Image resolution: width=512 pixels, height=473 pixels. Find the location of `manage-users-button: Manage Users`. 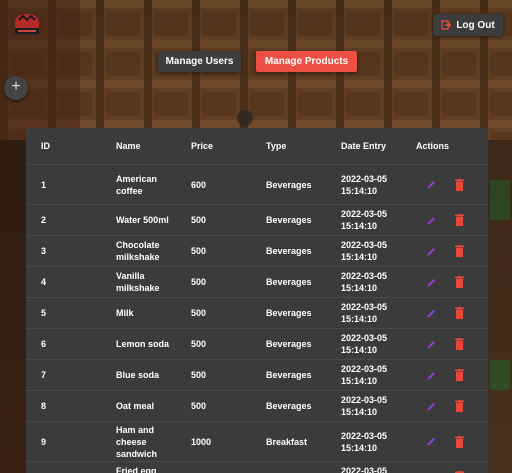

manage-users-button: Manage Users is located at coordinates (199, 61).